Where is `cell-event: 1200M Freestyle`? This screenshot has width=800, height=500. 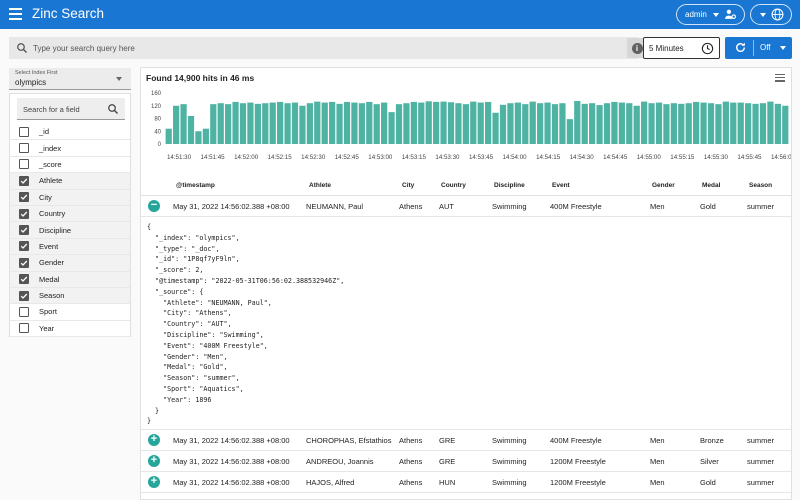
cell-event: 1200M Freestyle is located at coordinates (578, 482).